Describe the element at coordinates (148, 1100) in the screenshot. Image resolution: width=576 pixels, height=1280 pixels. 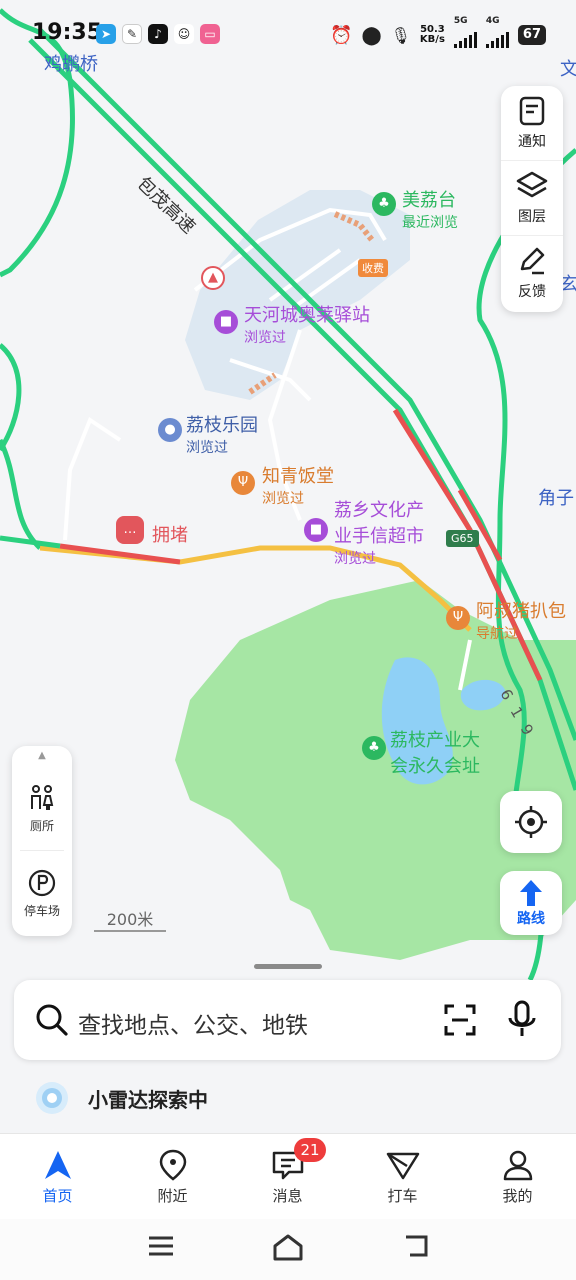
I see `radar-text: 小雷达探索中` at that location.